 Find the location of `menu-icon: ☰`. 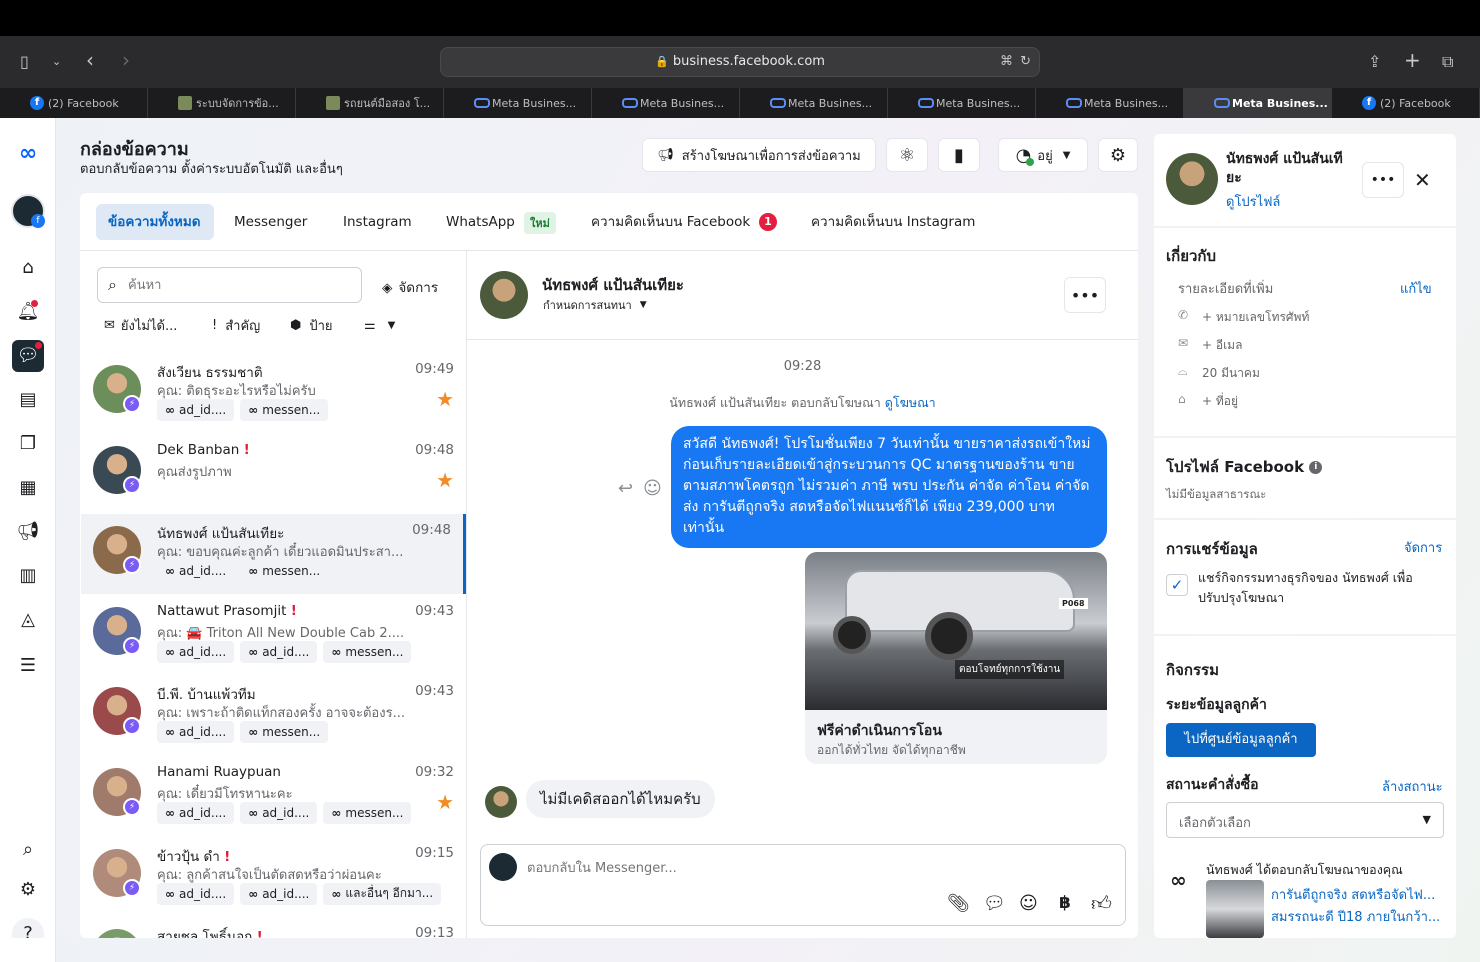

menu-icon: ☰ is located at coordinates (28, 666).